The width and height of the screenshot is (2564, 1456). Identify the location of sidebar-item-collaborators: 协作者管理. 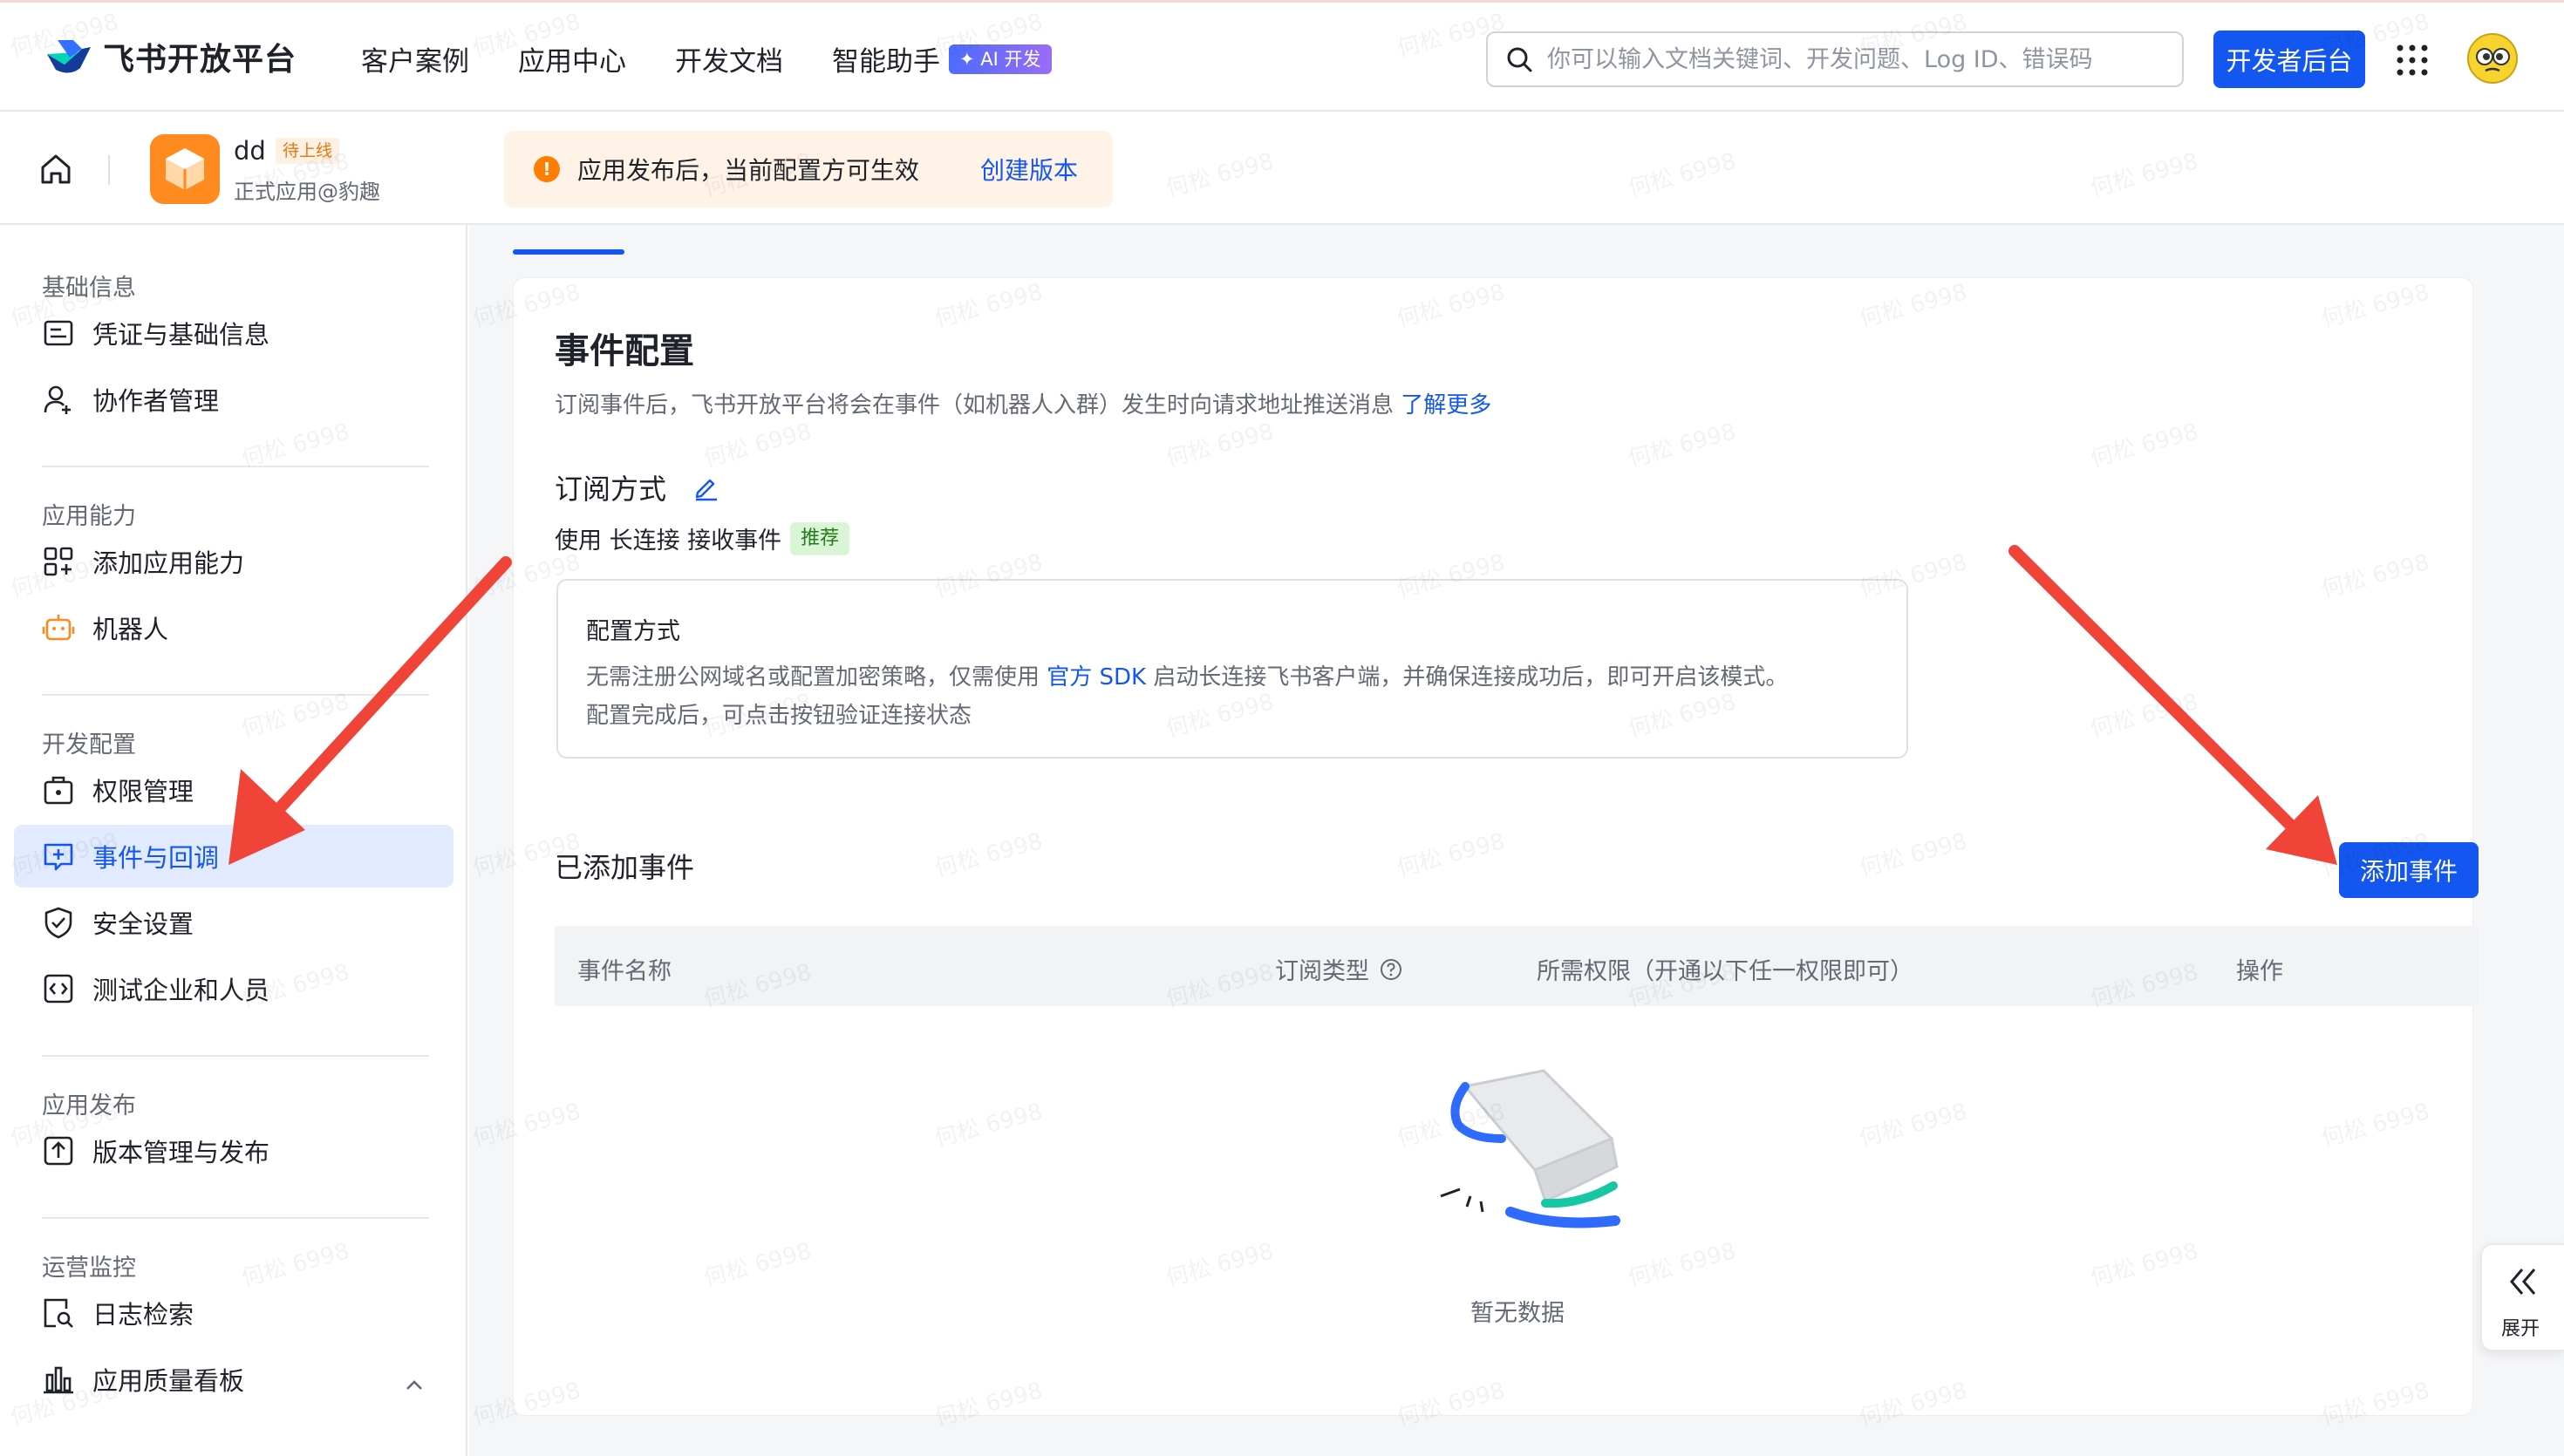
(233, 399).